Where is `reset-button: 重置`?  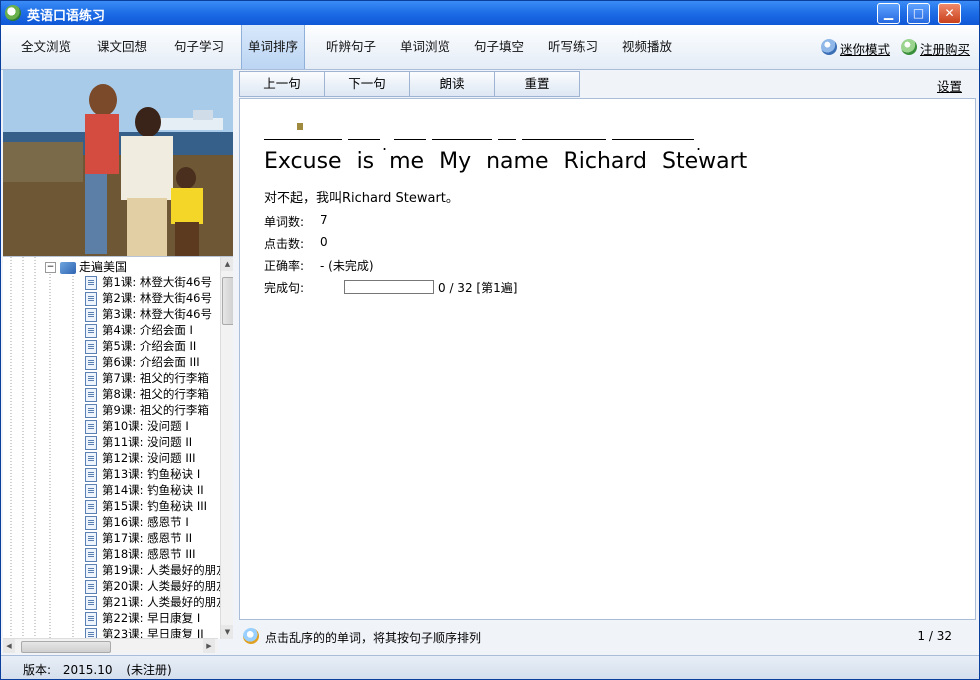
reset-button: 重置 is located at coordinates (537, 84).